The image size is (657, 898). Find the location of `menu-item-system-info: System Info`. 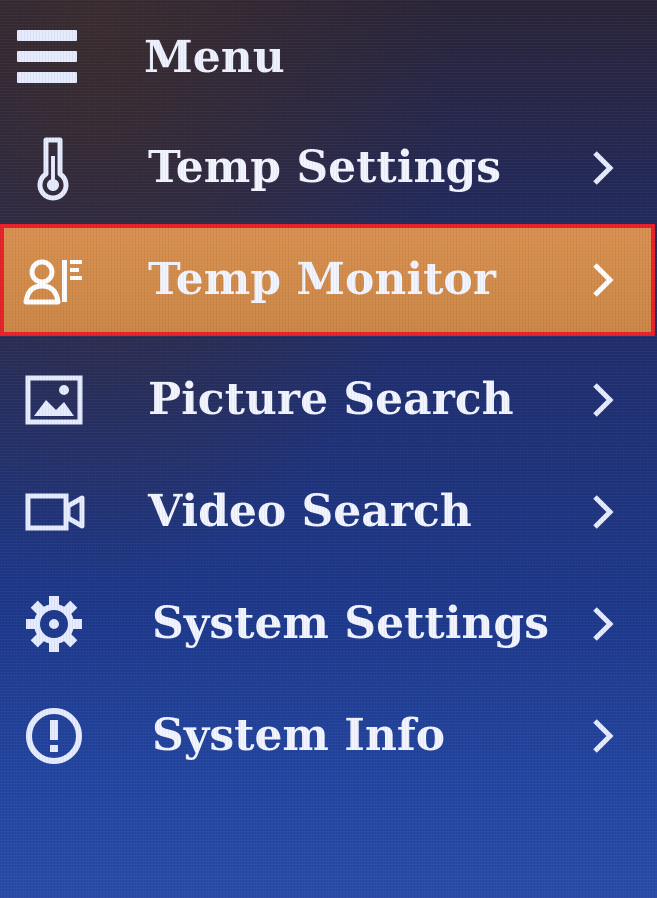

menu-item-system-info: System Info is located at coordinates (328, 736).